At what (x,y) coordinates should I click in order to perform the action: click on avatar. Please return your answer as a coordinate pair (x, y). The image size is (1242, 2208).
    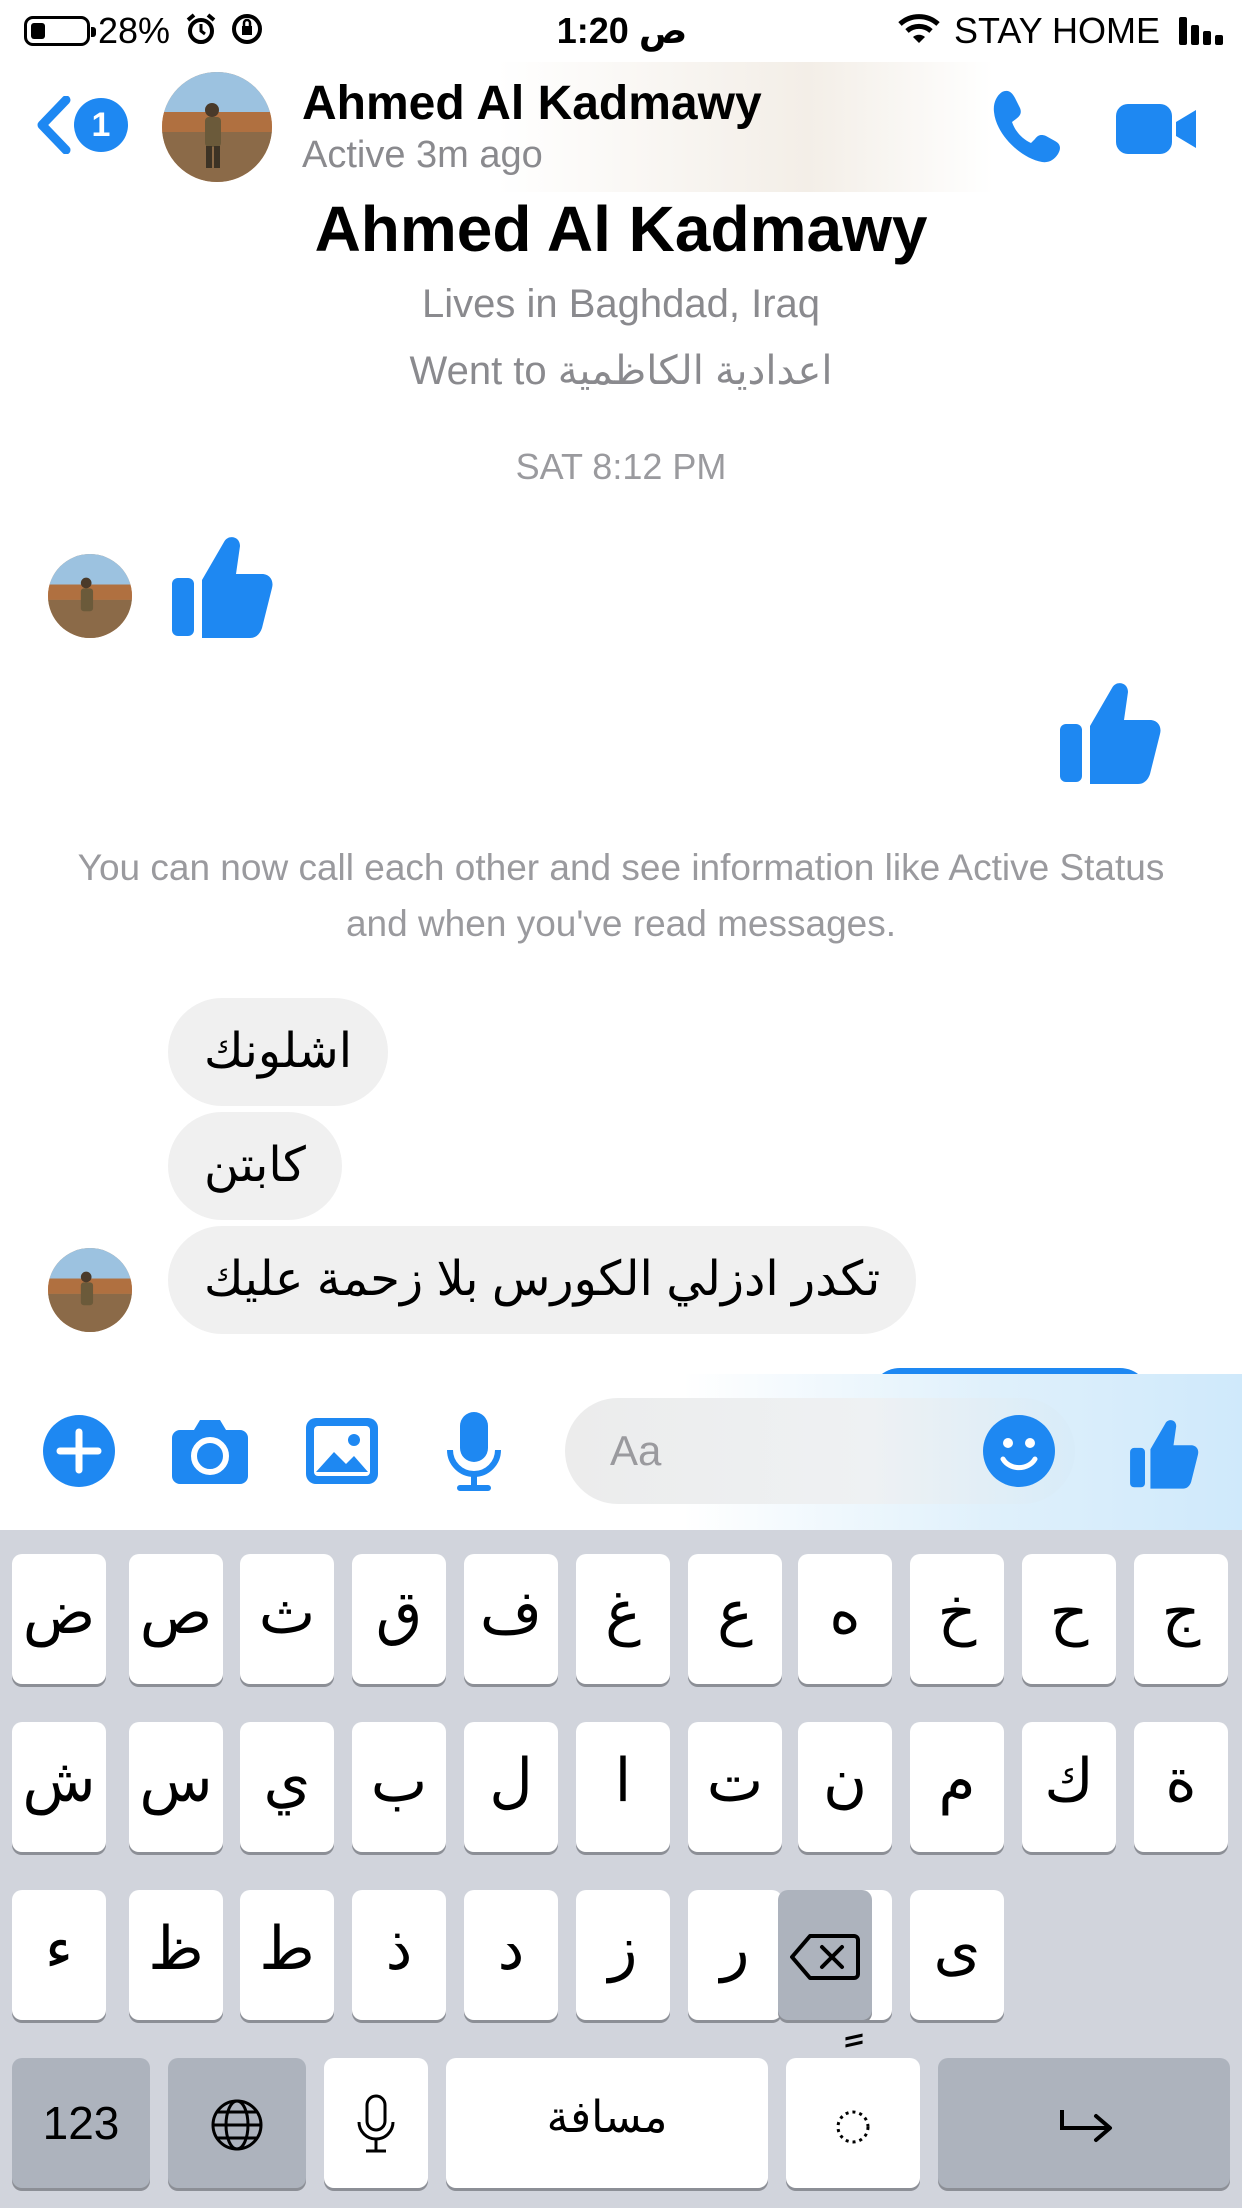
    Looking at the image, I should click on (217, 127).